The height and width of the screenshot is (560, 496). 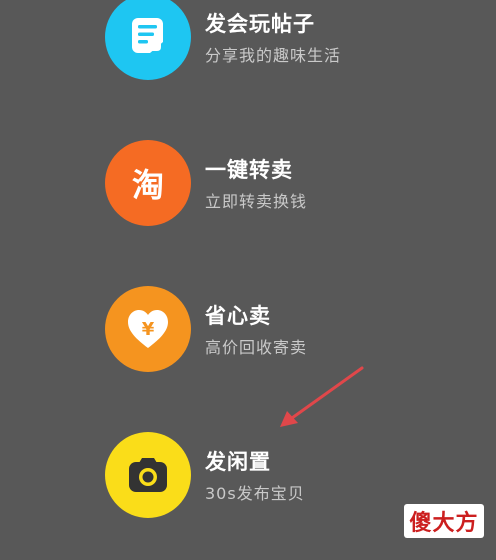 I want to click on taobao-icon: 淘, so click(x=148, y=185).